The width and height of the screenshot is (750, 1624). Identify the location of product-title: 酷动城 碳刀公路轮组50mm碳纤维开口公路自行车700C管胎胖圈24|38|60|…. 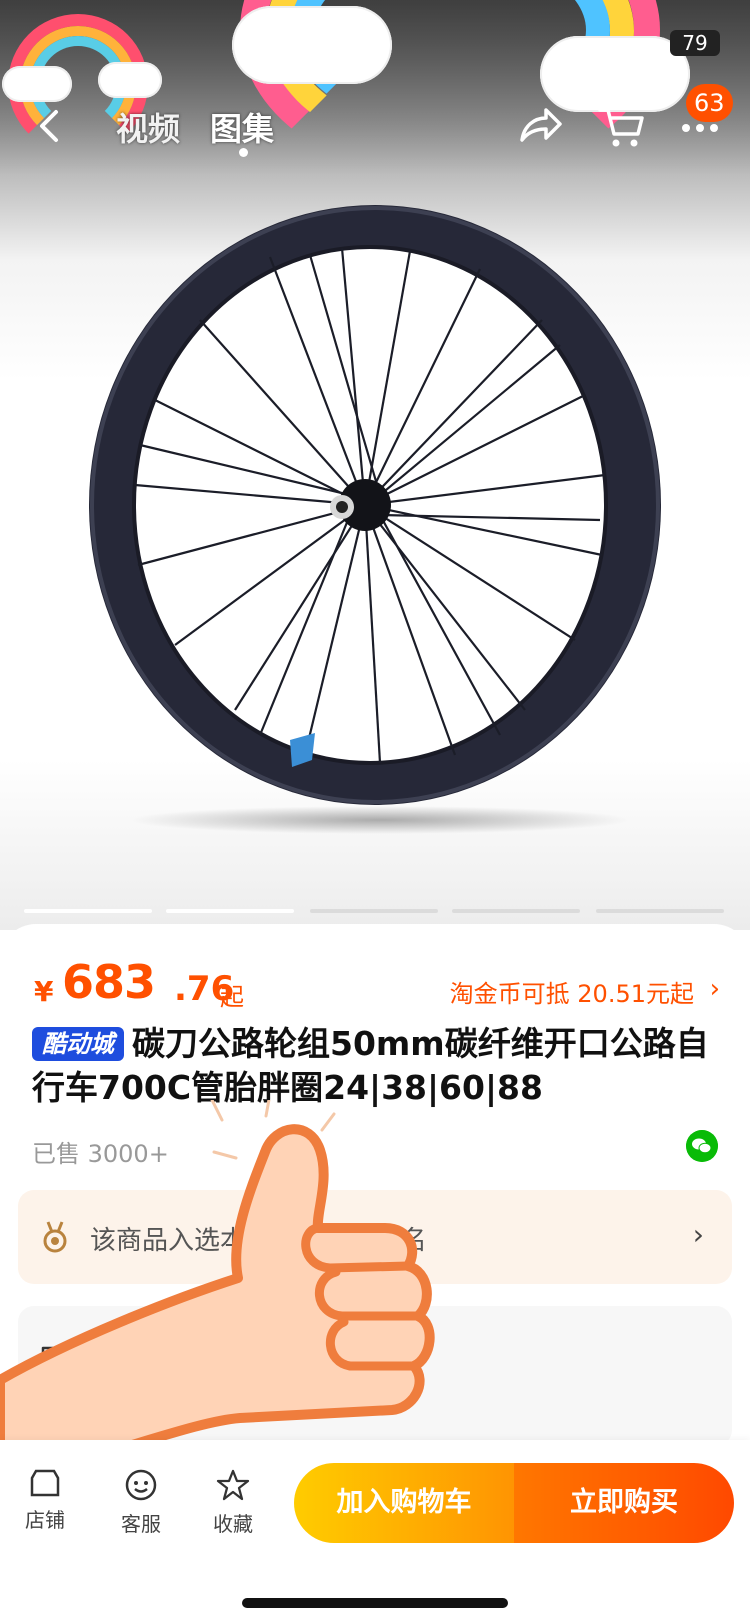
(377, 1066).